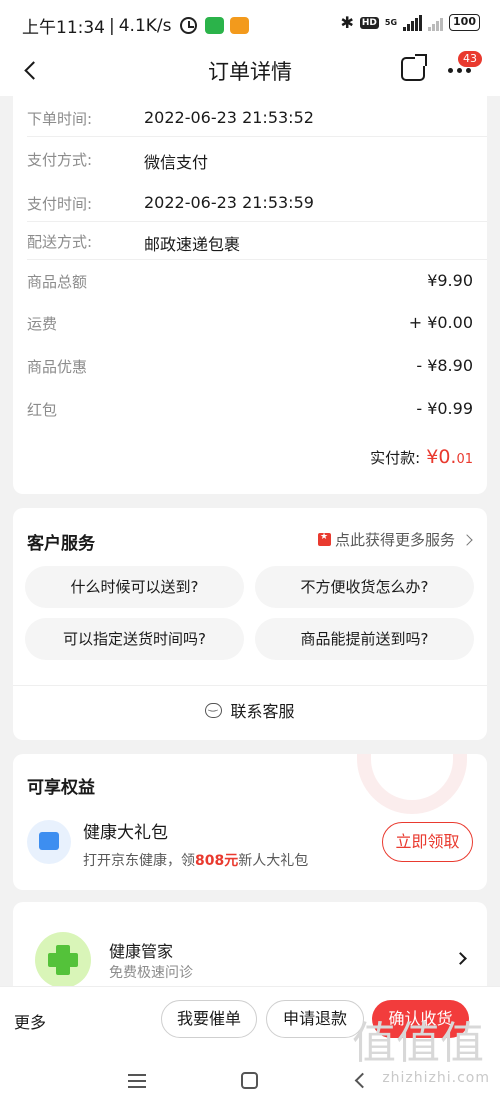 The height and width of the screenshot is (1111, 500). Describe the element at coordinates (61, 544) in the screenshot. I see `service-title: 客户服务` at that location.